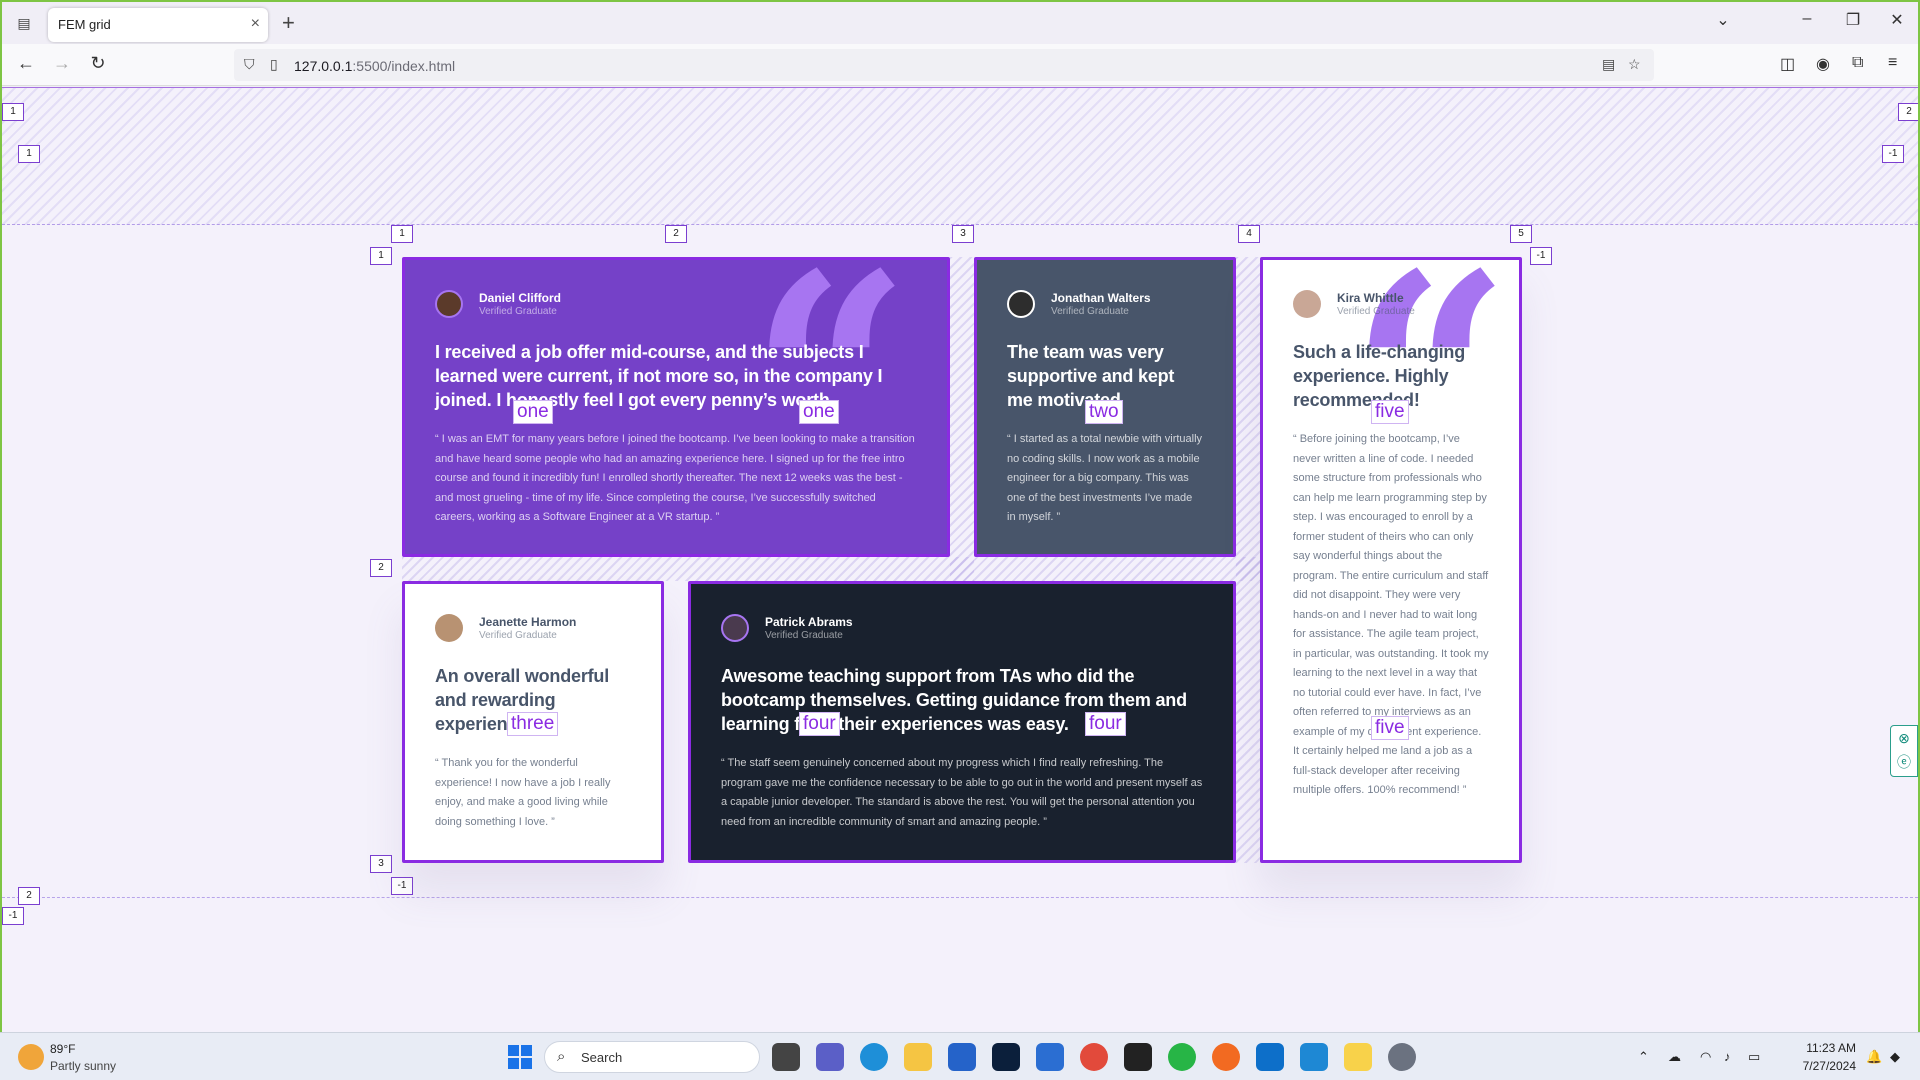 This screenshot has height=1080, width=1920. I want to click on extension-side-panel: ⊗ ⓔ, so click(1904, 751).